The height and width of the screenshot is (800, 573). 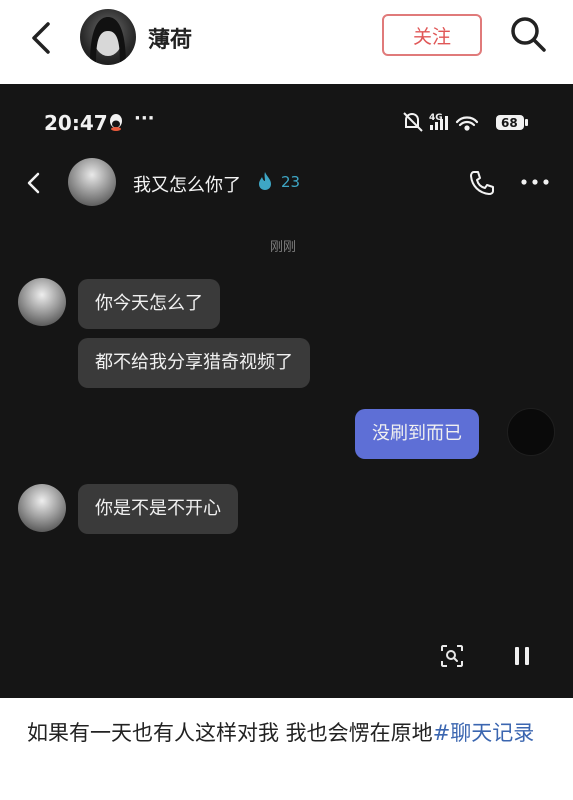 I want to click on wifi-icon, so click(x=467, y=123).